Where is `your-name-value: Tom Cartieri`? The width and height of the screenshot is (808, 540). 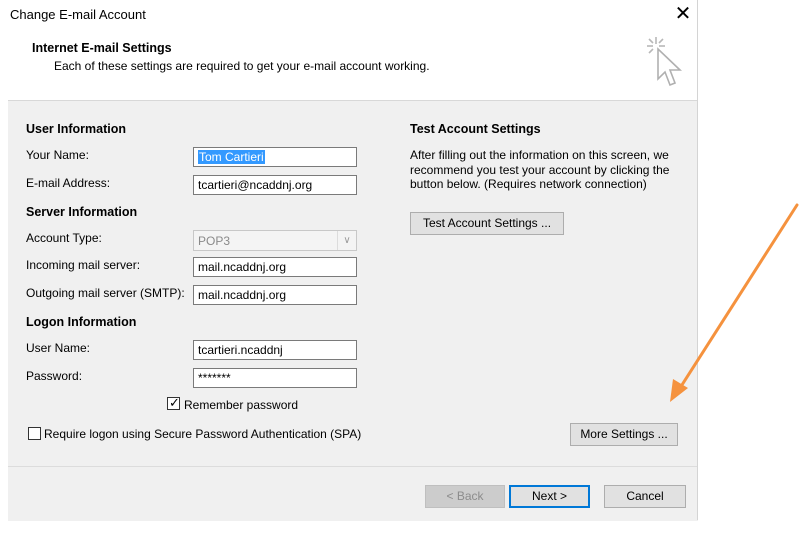
your-name-value: Tom Cartieri is located at coordinates (231, 157).